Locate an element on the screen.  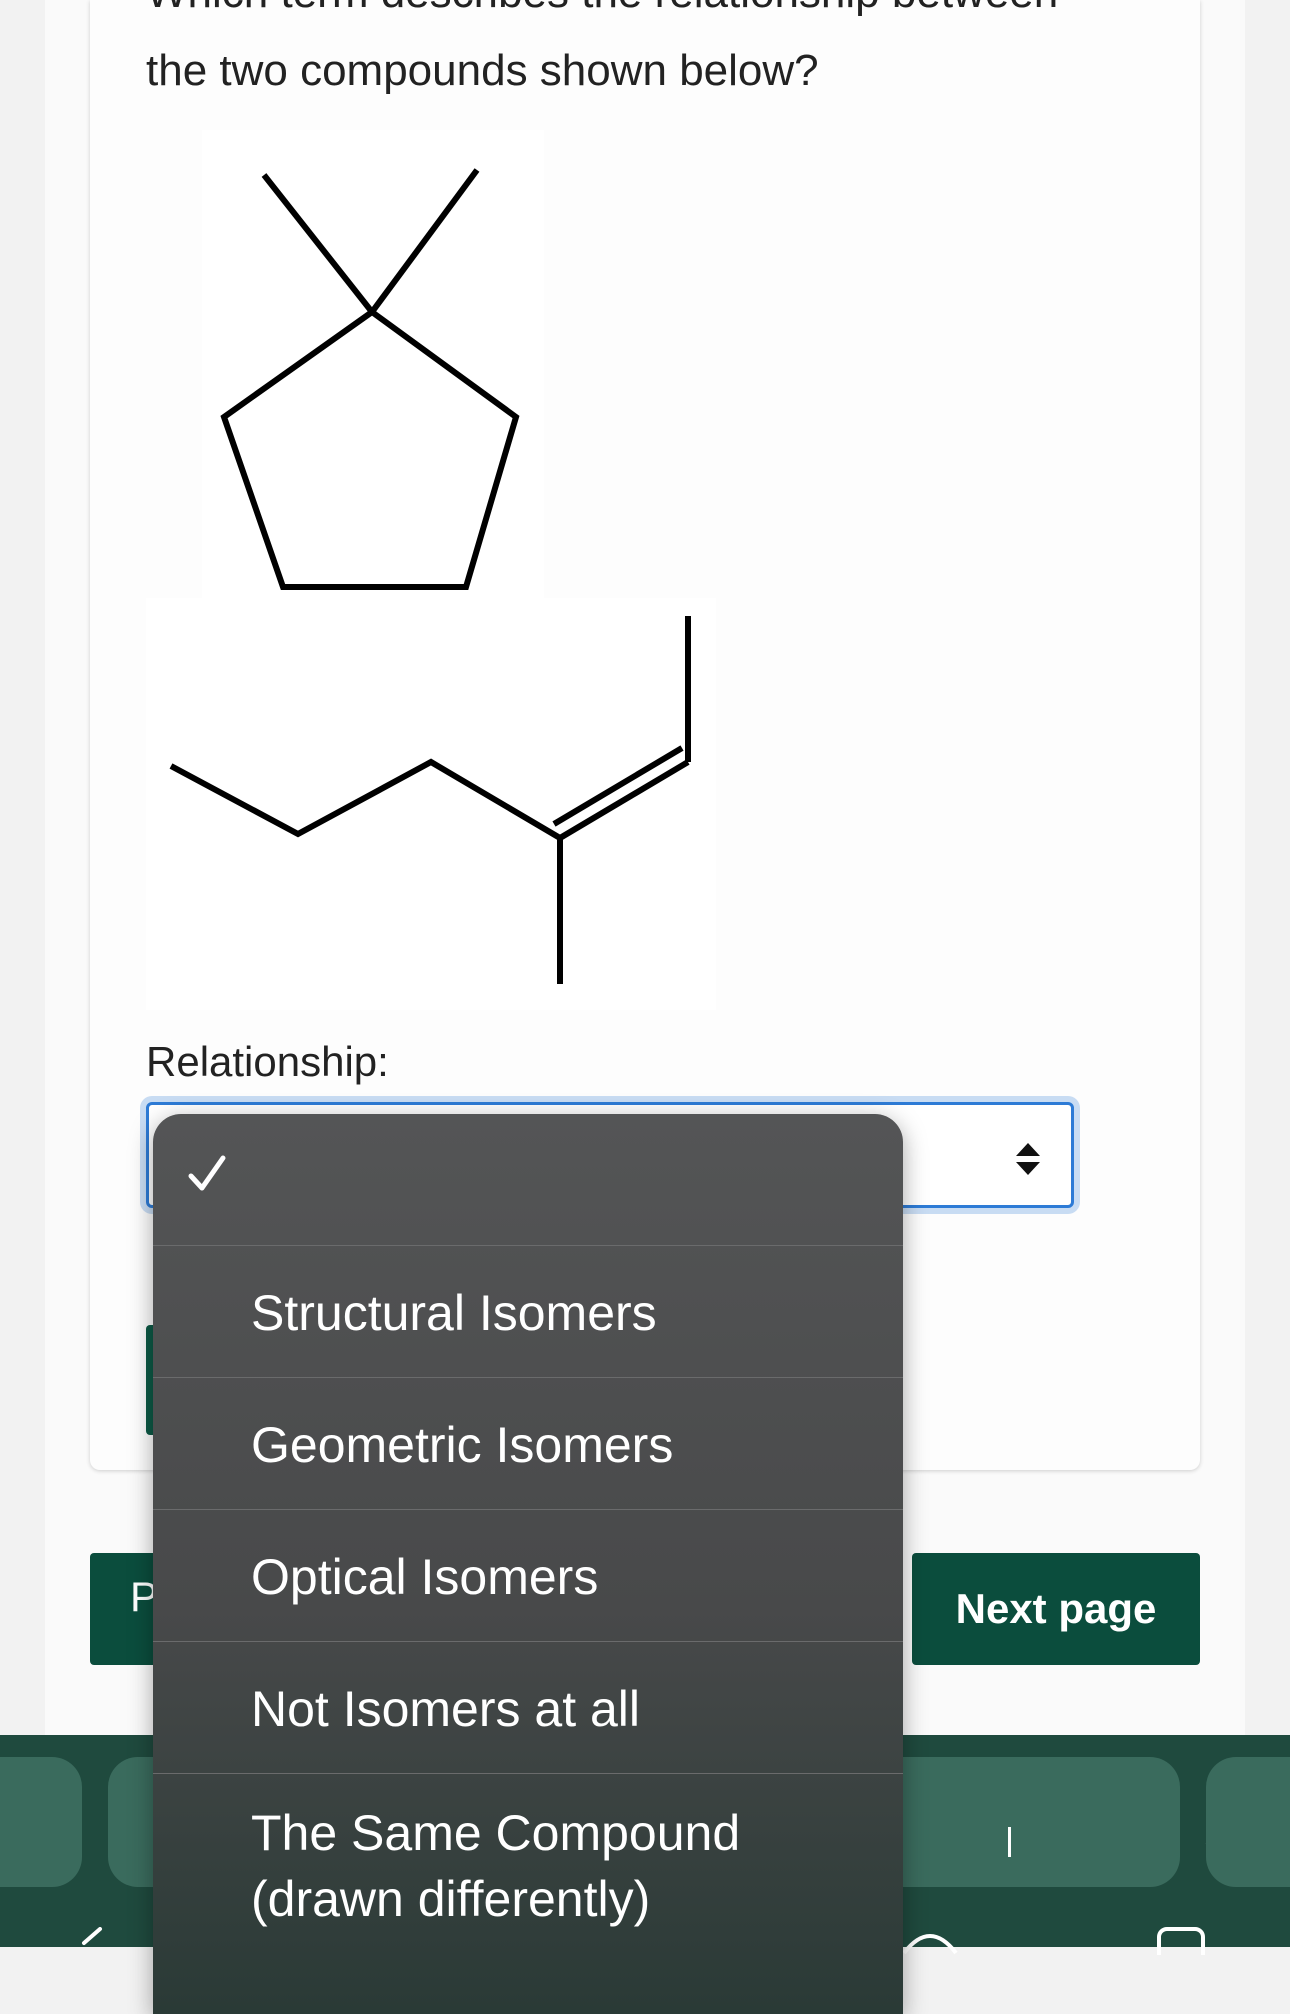
dropdown-option-label: Geometric Isomers is located at coordinates (462, 1445).